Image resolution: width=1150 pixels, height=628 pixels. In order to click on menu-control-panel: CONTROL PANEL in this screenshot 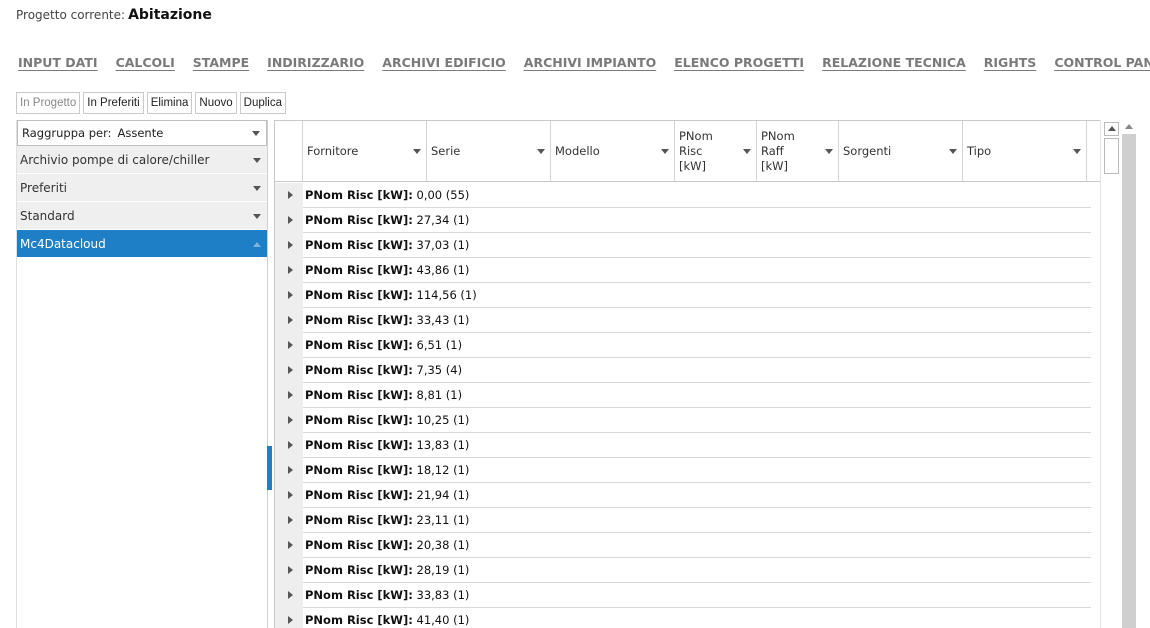, I will do `click(1102, 62)`.